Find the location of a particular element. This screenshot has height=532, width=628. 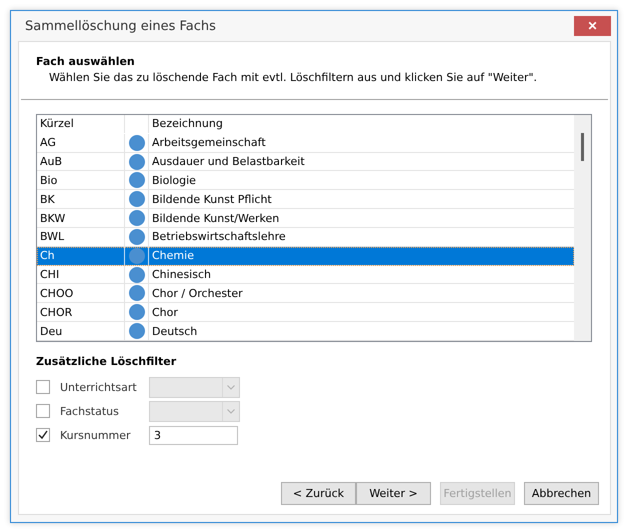

table-row: BK Bildende Kunst Pflicht is located at coordinates (305, 200).